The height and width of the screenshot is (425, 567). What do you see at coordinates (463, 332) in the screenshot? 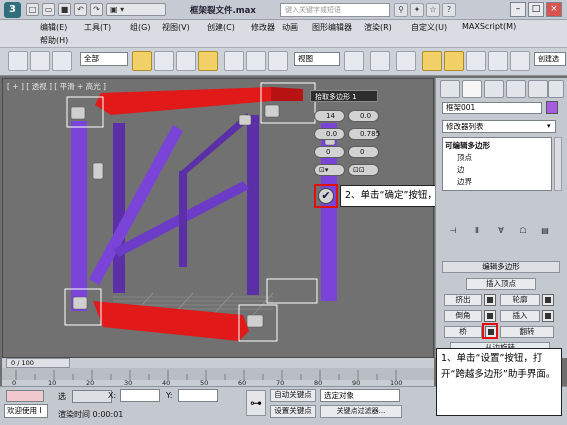
I see `bridge-button: 桥` at bounding box center [463, 332].